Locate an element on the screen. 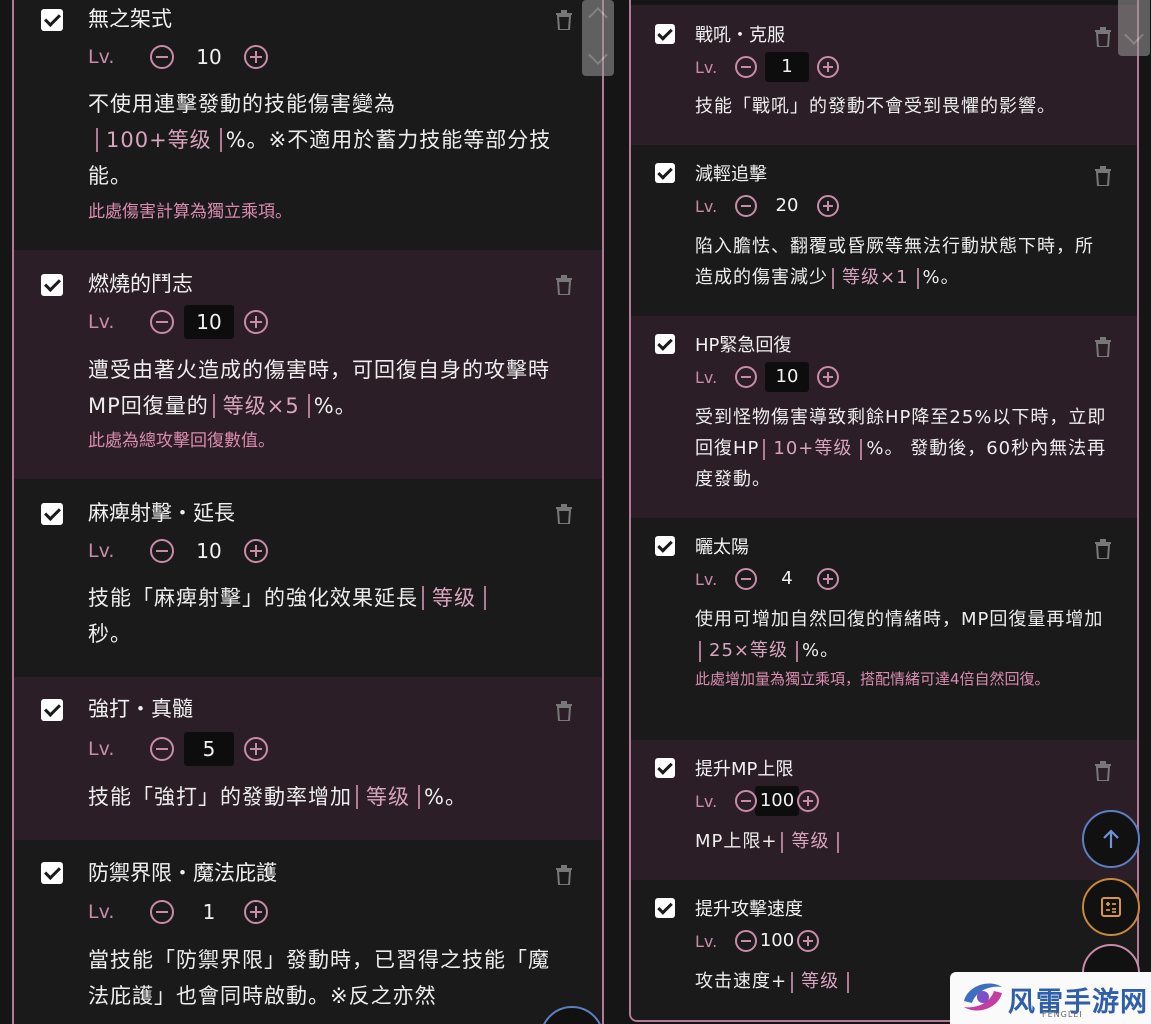 This screenshot has width=1151, height=1024. level-control: Lv. 4 is located at coordinates (767, 579).